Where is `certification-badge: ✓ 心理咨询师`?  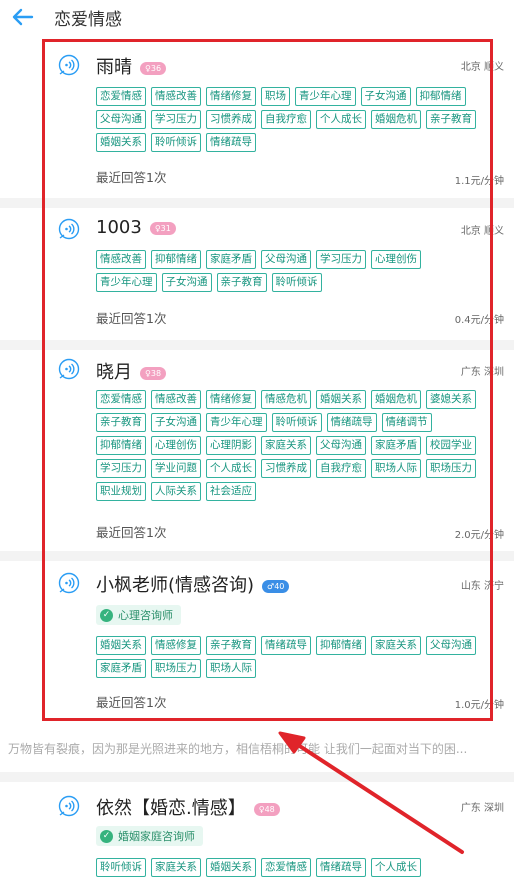
certification-badge: ✓ 心理咨询师 is located at coordinates (138, 615).